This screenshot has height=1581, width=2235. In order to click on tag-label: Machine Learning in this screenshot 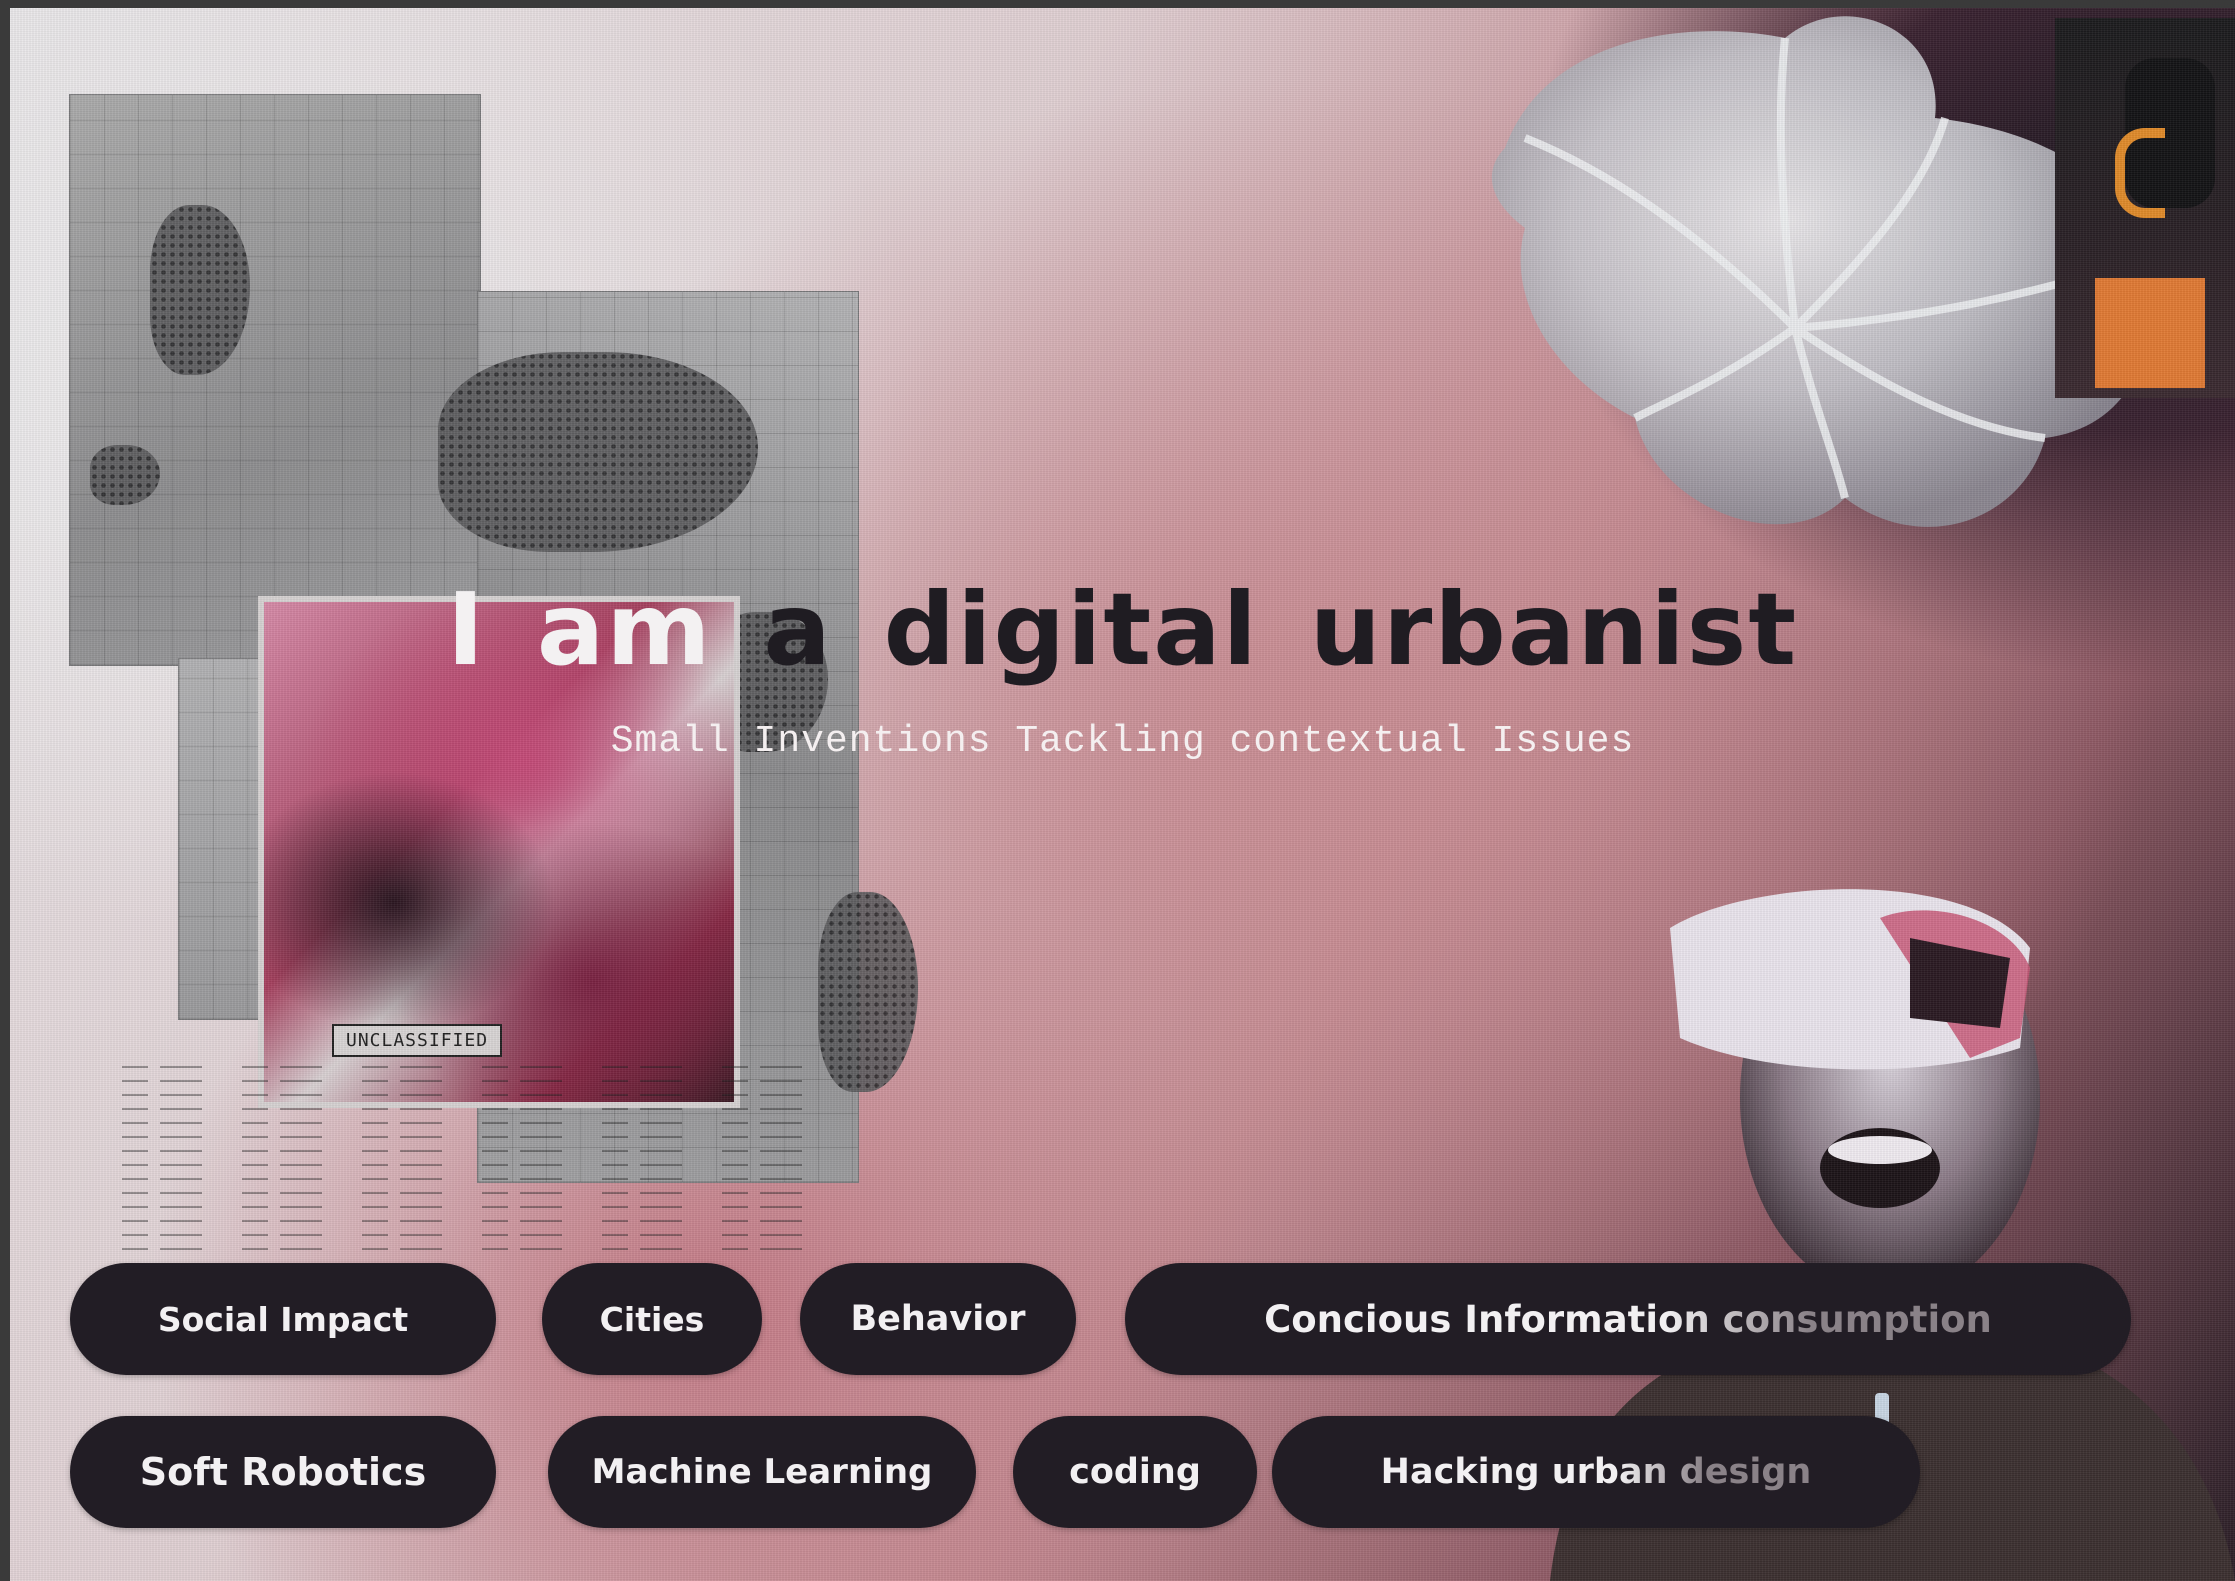, I will do `click(762, 1472)`.